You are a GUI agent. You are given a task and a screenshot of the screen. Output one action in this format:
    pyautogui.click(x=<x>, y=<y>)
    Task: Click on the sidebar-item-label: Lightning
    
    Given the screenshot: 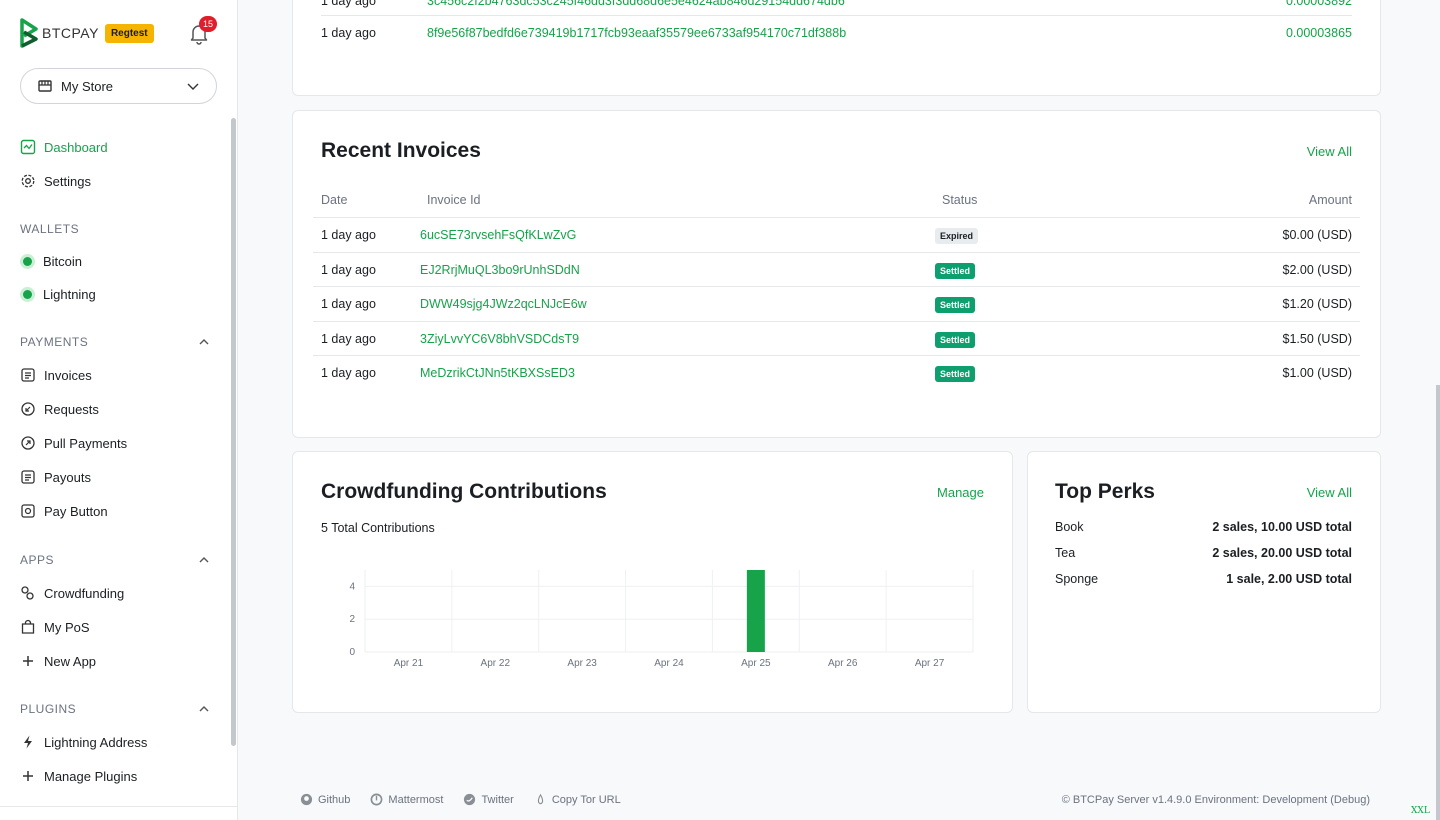 What is the action you would take?
    pyautogui.click(x=69, y=294)
    